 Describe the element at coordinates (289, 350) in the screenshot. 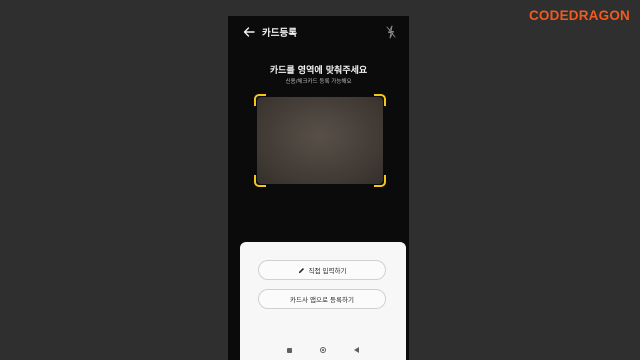

I see `recent-apps-icon` at that location.